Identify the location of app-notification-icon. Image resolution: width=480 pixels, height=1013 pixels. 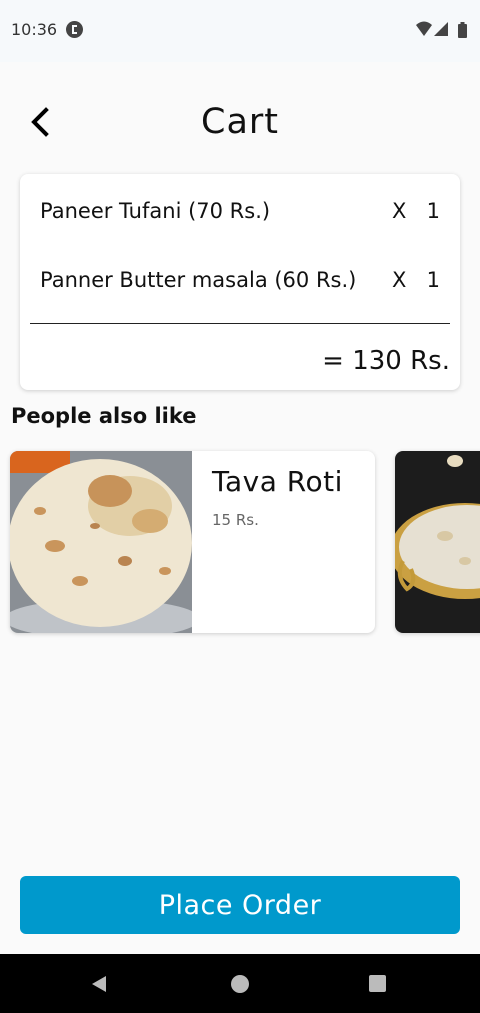
(74, 29).